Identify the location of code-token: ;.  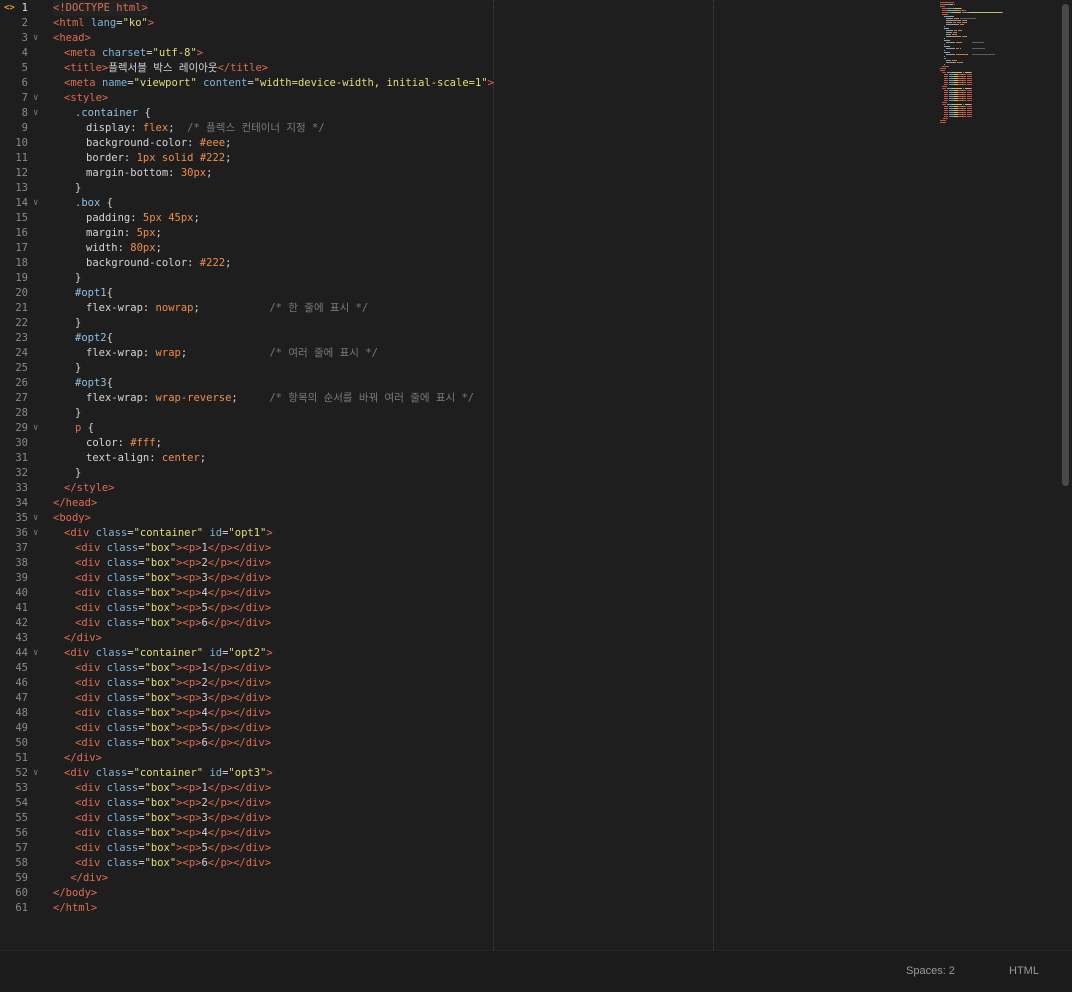
(225, 353).